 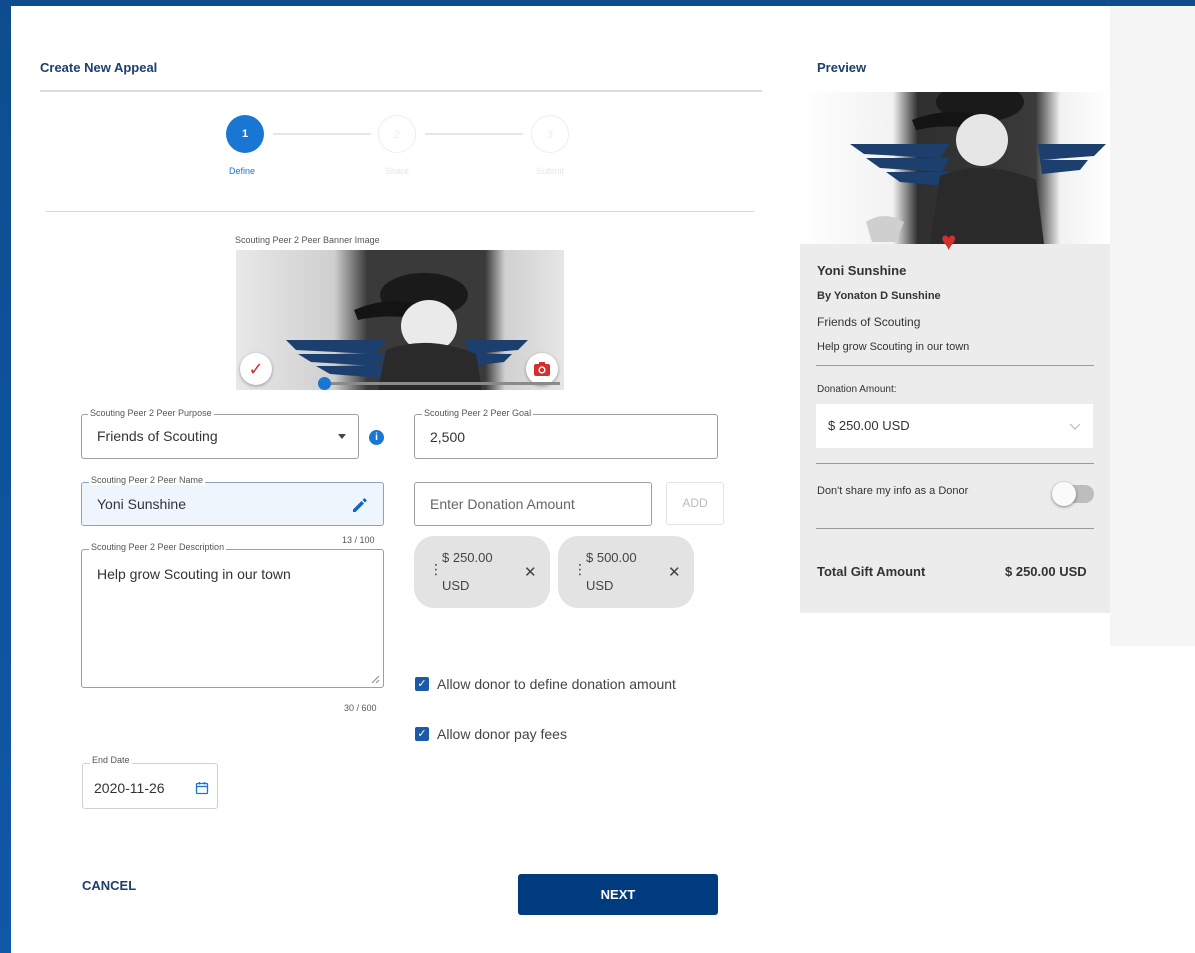 I want to click on allow-pay-fees-label: Allow donor pay fees, so click(x=502, y=734).